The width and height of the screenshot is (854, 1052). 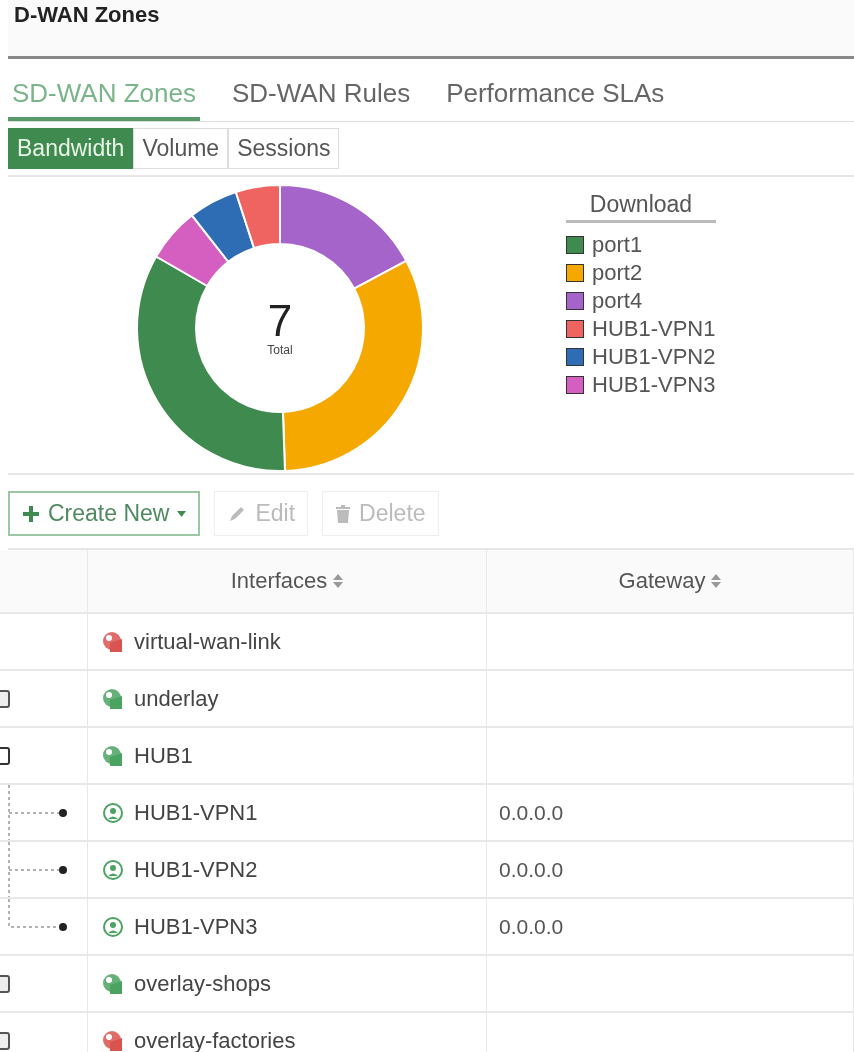 What do you see at coordinates (617, 301) in the screenshot?
I see `legend-label: port4` at bounding box center [617, 301].